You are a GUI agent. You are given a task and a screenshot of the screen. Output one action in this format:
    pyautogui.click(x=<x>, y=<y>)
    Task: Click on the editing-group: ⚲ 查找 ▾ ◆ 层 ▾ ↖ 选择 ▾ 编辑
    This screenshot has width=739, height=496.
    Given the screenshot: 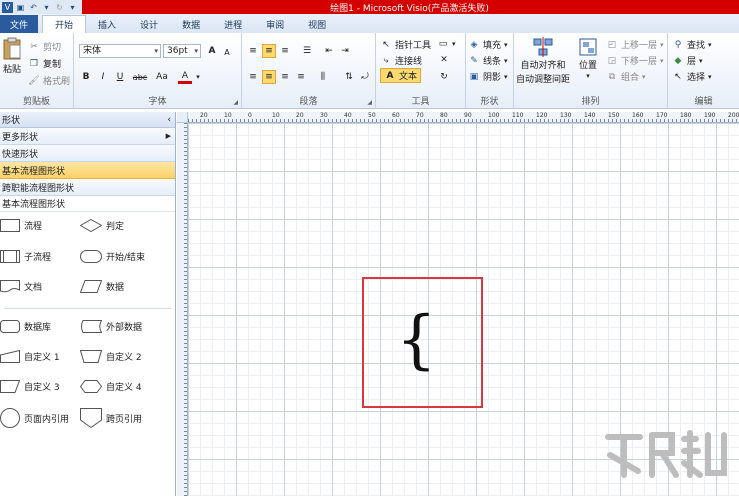 What is the action you would take?
    pyautogui.click(x=703, y=71)
    